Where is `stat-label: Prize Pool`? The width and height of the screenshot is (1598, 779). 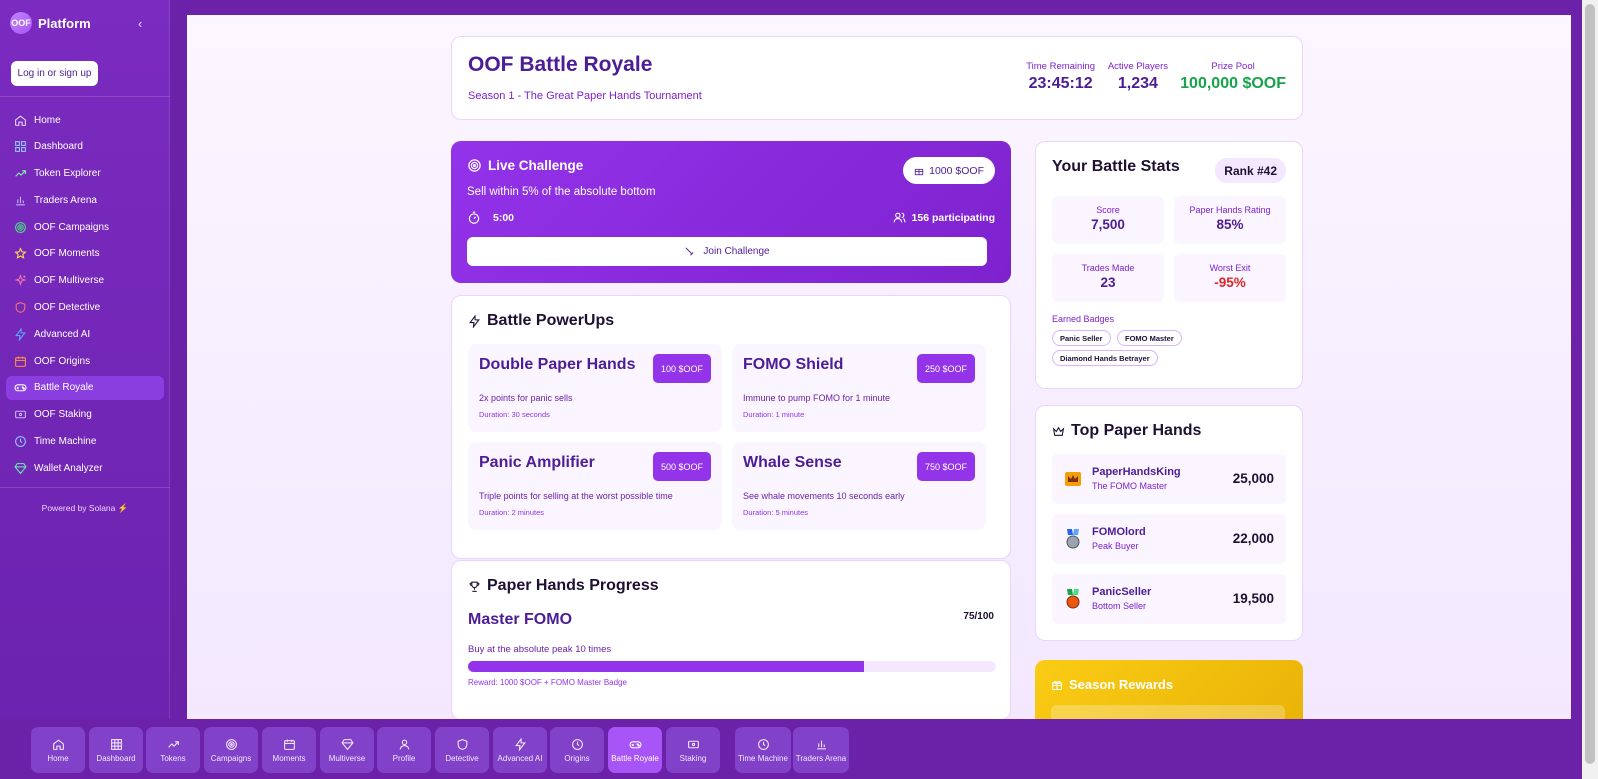 stat-label: Prize Pool is located at coordinates (1233, 66).